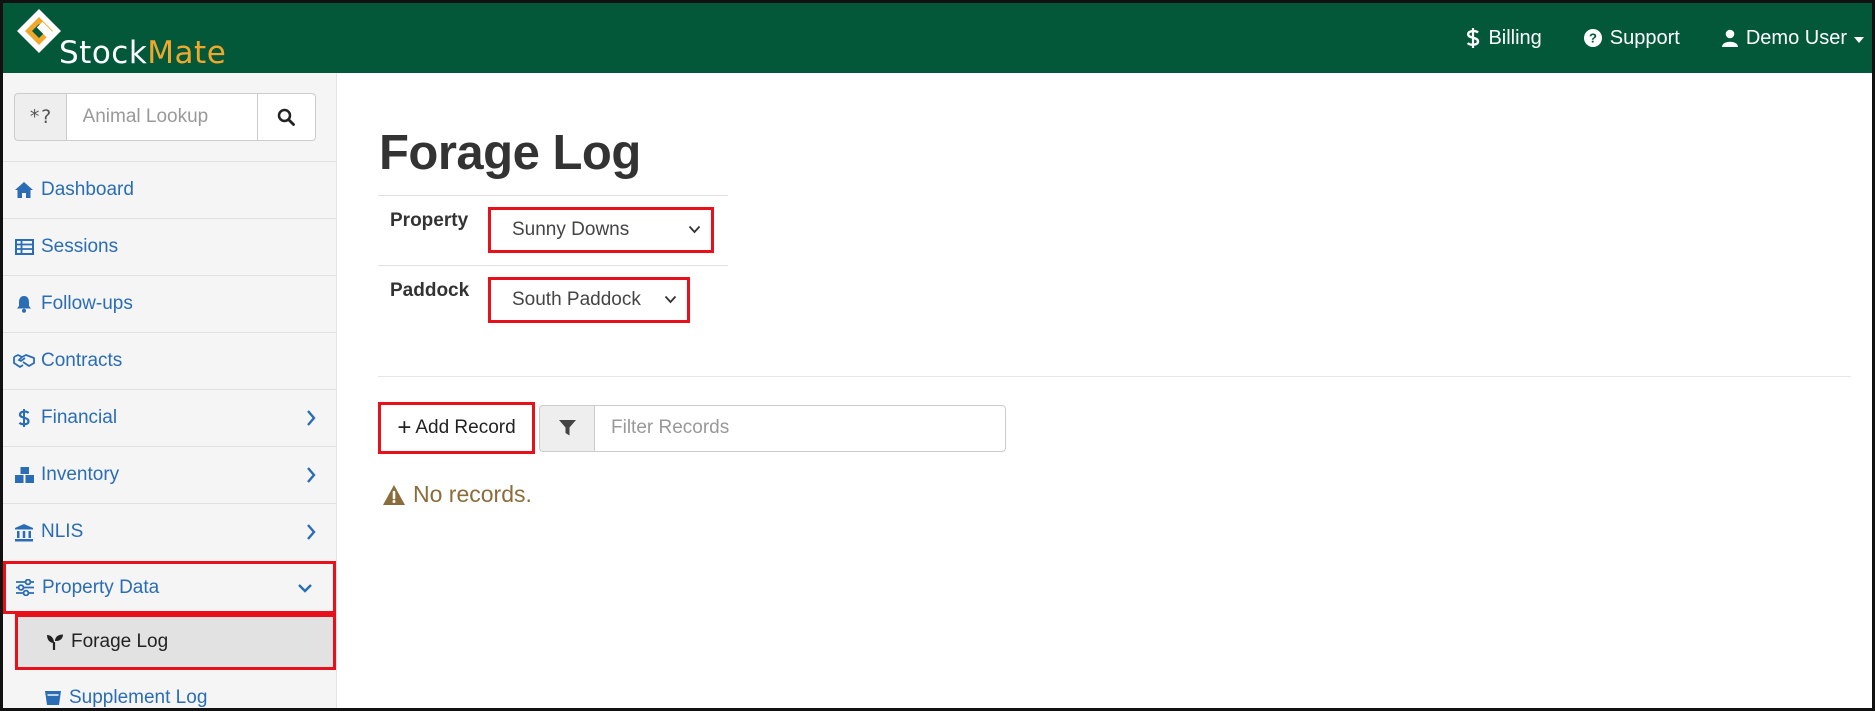 The width and height of the screenshot is (1875, 711). I want to click on paddock-select: South Paddock, so click(589, 300).